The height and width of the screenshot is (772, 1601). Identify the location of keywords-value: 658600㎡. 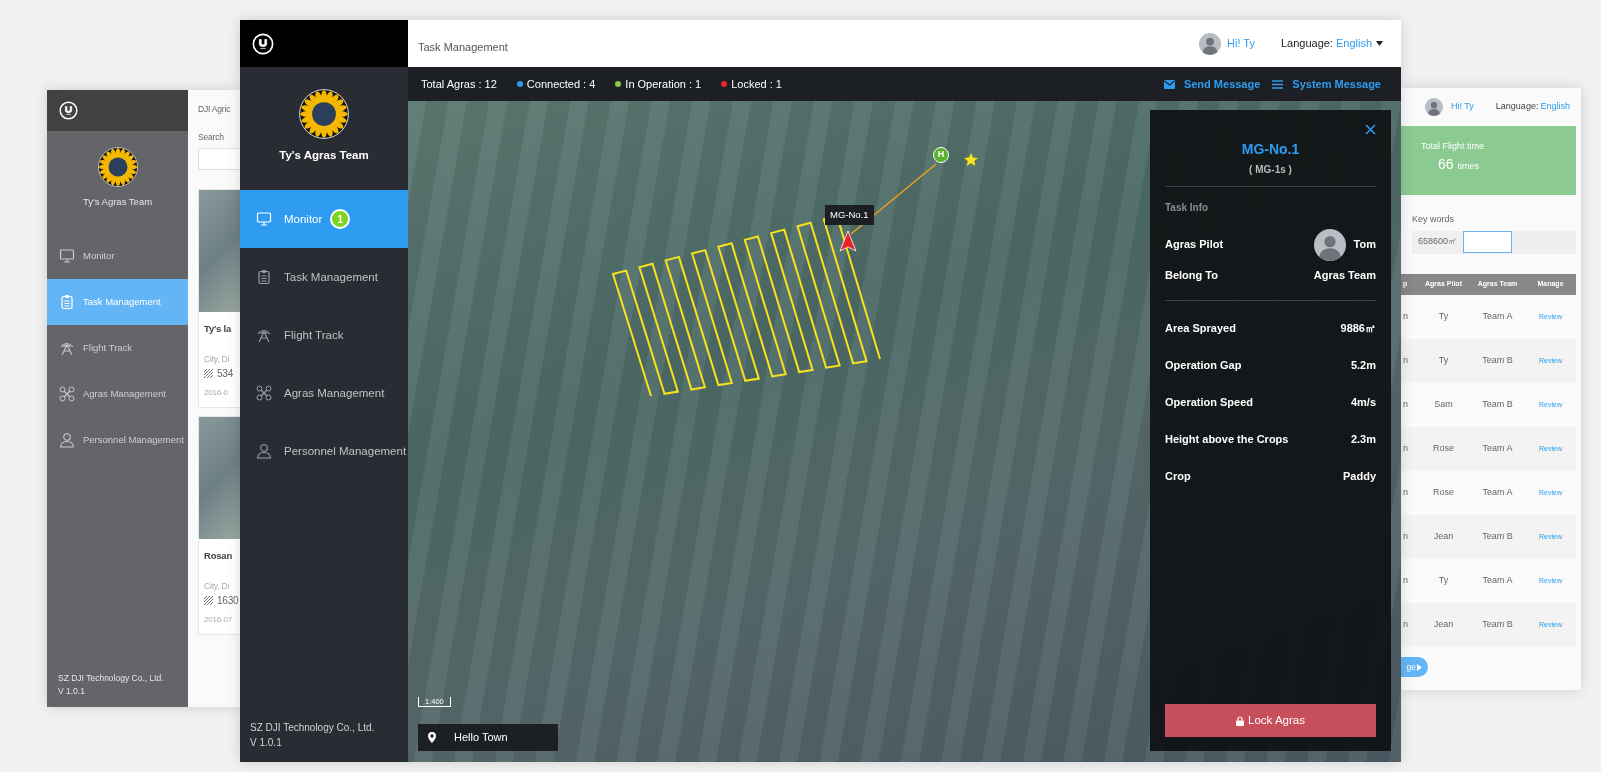
(1438, 242).